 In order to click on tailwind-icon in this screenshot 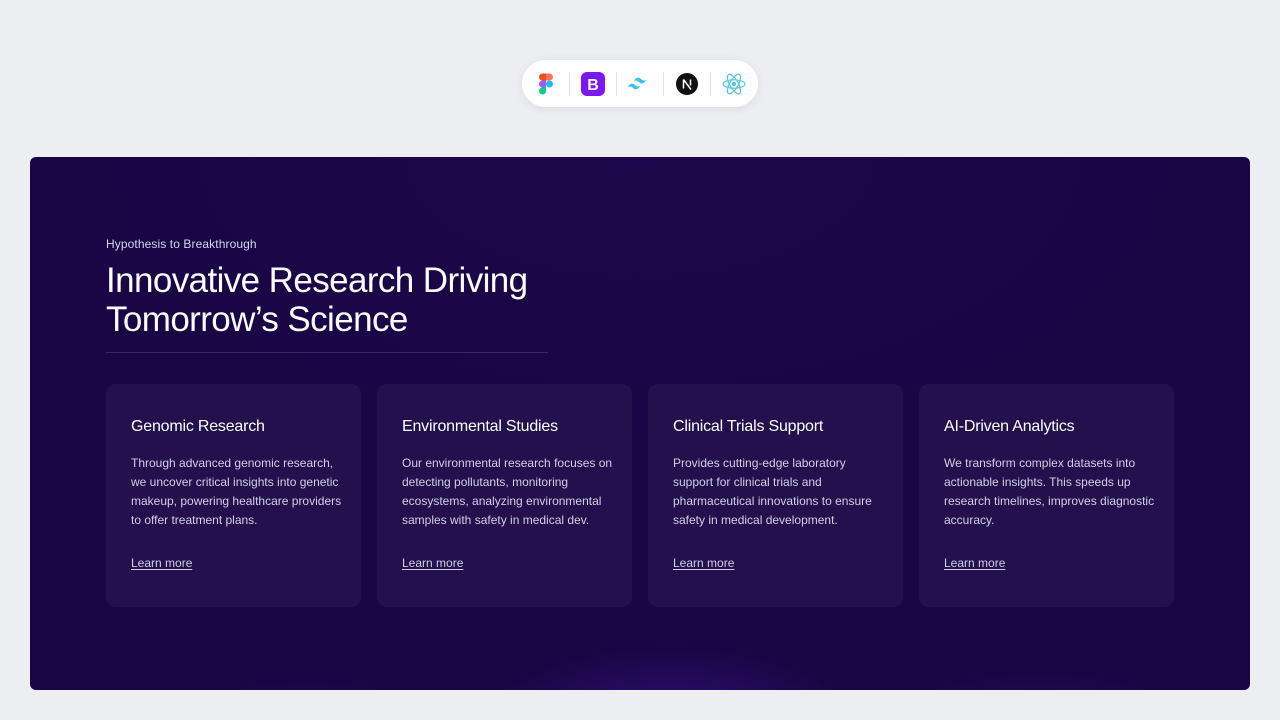, I will do `click(640, 83)`.